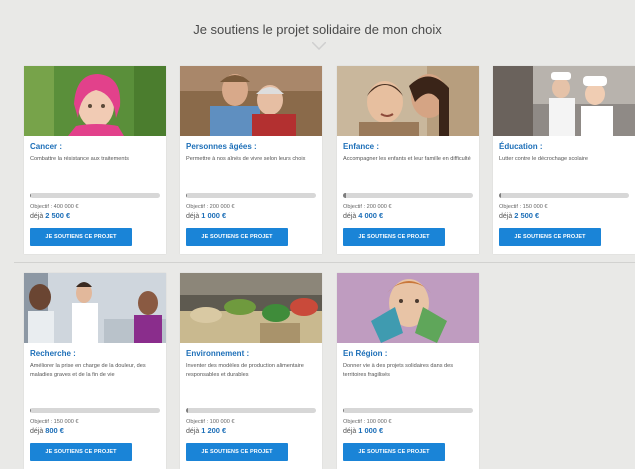 The width and height of the screenshot is (635, 469). Describe the element at coordinates (221, 146) in the screenshot. I see `project-title: Personnes âgées :` at that location.